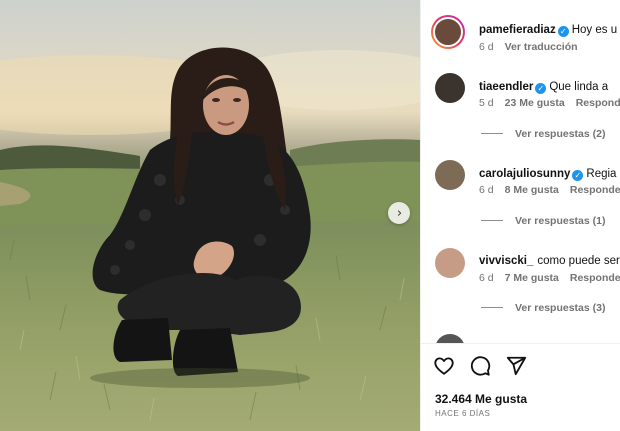 The image size is (620, 431). Describe the element at coordinates (541, 47) in the screenshot. I see `translate-link: Ver traducción` at that location.